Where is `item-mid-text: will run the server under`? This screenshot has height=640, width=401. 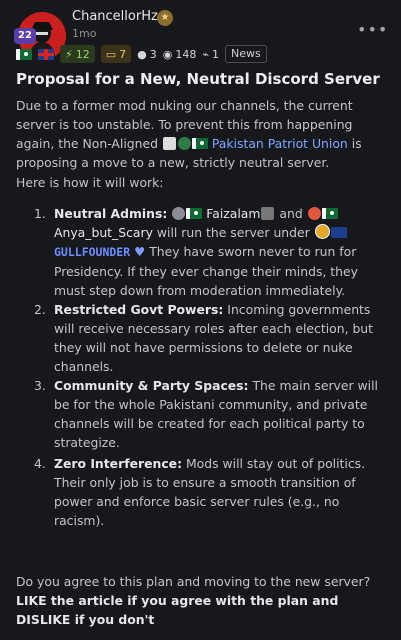 item-mid-text: will run the server under is located at coordinates (233, 232).